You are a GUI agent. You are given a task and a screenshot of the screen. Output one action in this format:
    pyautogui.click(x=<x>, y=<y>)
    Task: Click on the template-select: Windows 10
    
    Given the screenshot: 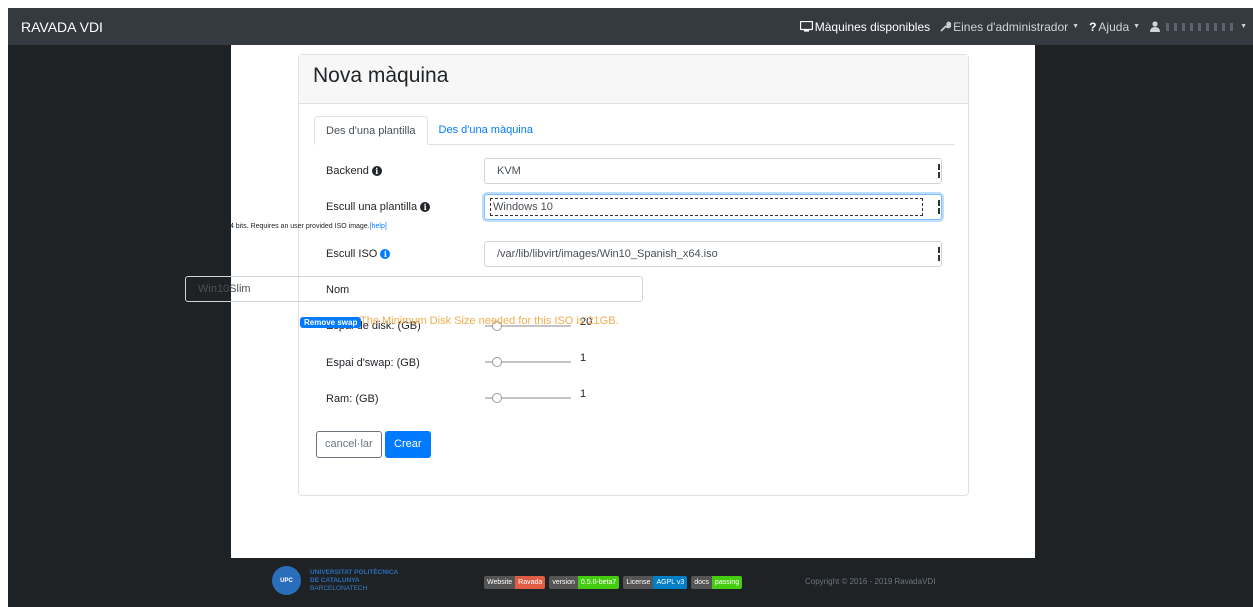 What is the action you would take?
    pyautogui.click(x=713, y=207)
    